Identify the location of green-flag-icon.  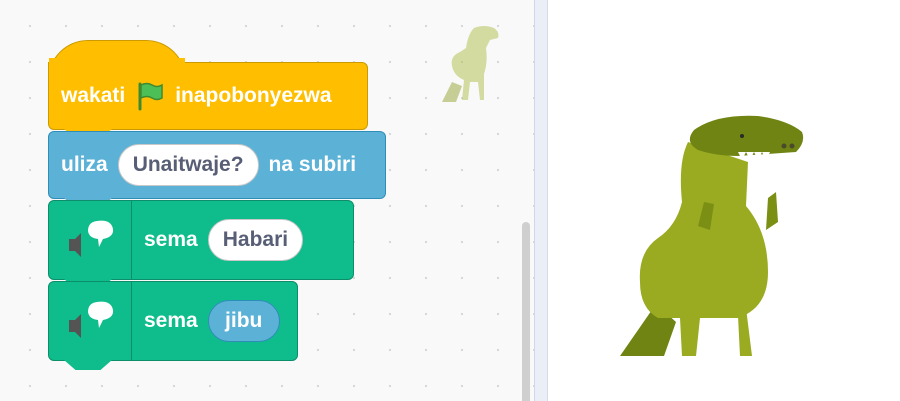
(150, 96).